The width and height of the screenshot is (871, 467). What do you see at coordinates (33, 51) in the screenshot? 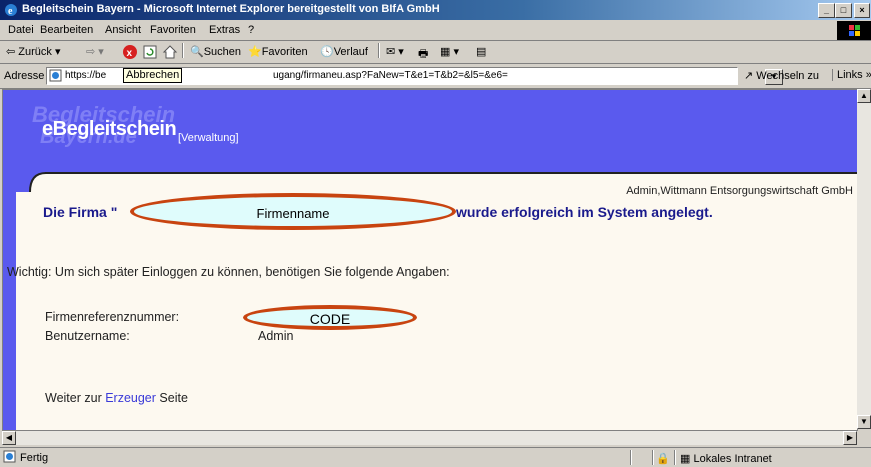
I see `back-button: ⇦ Zurück ▾` at bounding box center [33, 51].